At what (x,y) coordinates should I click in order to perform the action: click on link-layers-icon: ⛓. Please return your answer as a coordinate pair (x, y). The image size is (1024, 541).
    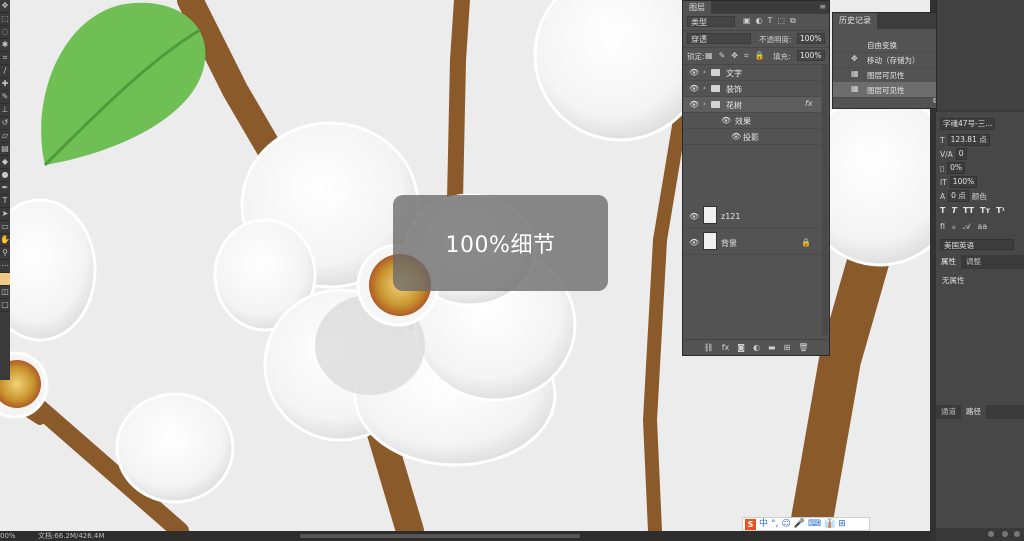
    Looking at the image, I should click on (709, 347).